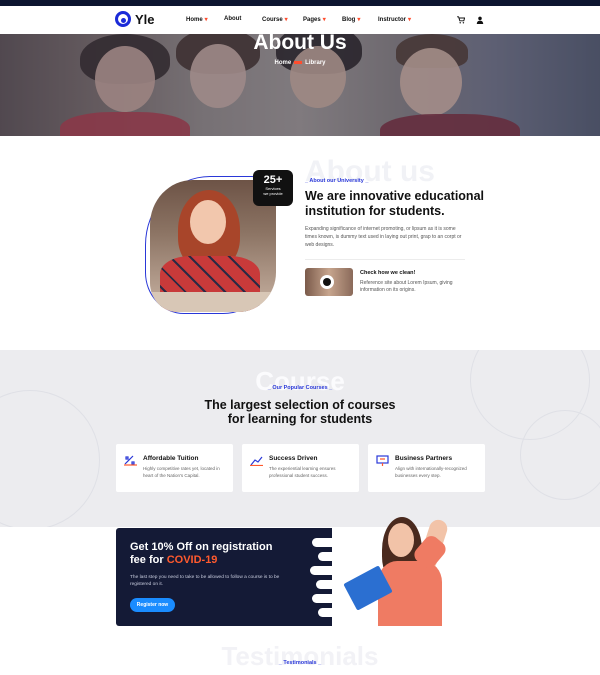 This screenshot has height=675, width=600. Describe the element at coordinates (192, 560) in the screenshot. I see `promo-title-highlight: COVID-19` at that location.